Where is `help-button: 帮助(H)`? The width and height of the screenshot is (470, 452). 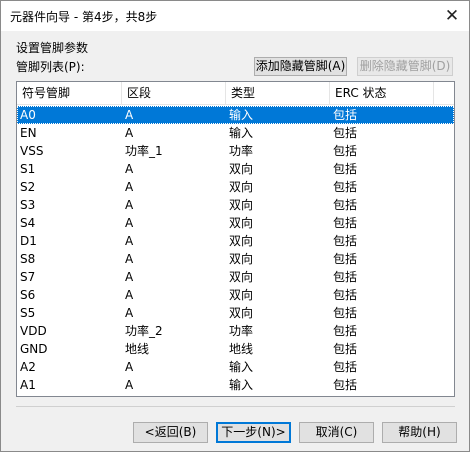
help-button: 帮助(H) is located at coordinates (419, 432).